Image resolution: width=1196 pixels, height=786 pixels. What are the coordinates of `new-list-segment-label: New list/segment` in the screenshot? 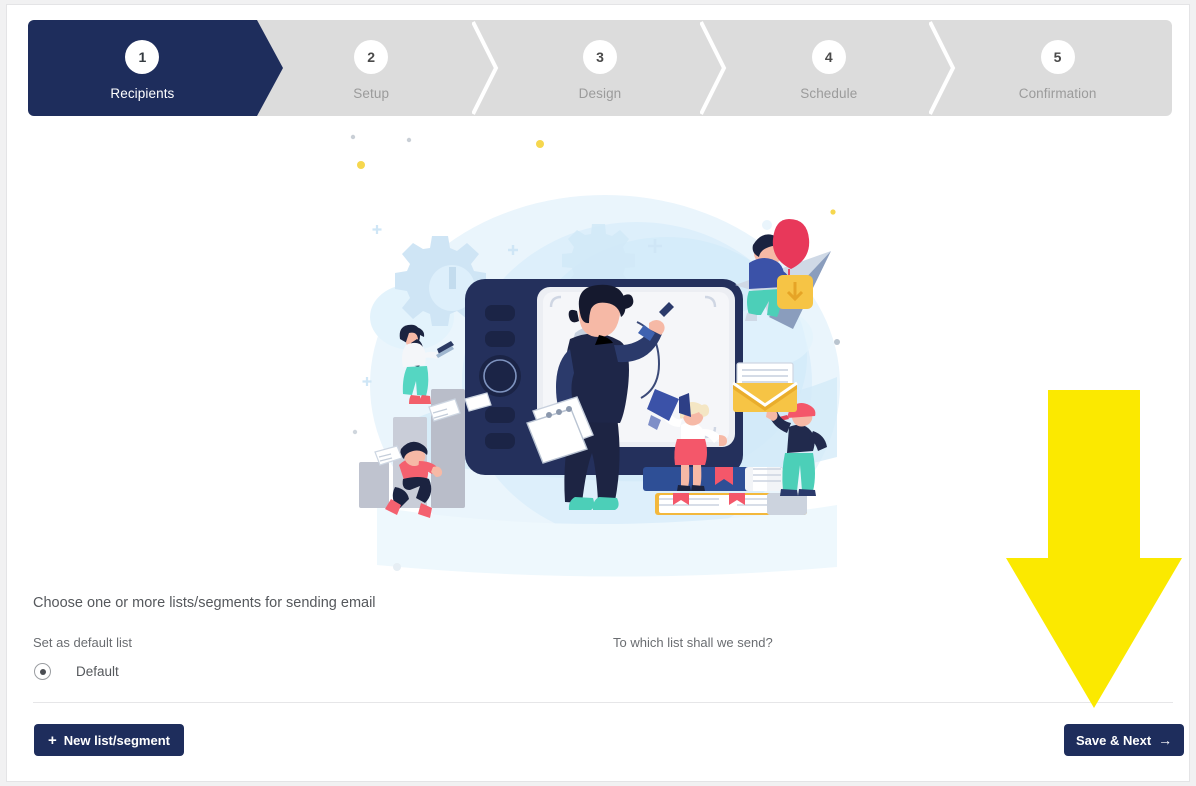 It's located at (116, 740).